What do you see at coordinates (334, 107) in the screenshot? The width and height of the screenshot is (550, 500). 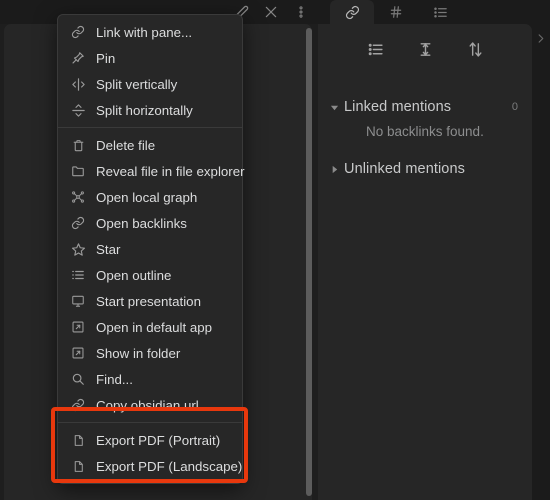 I see `chevron-down-icon` at bounding box center [334, 107].